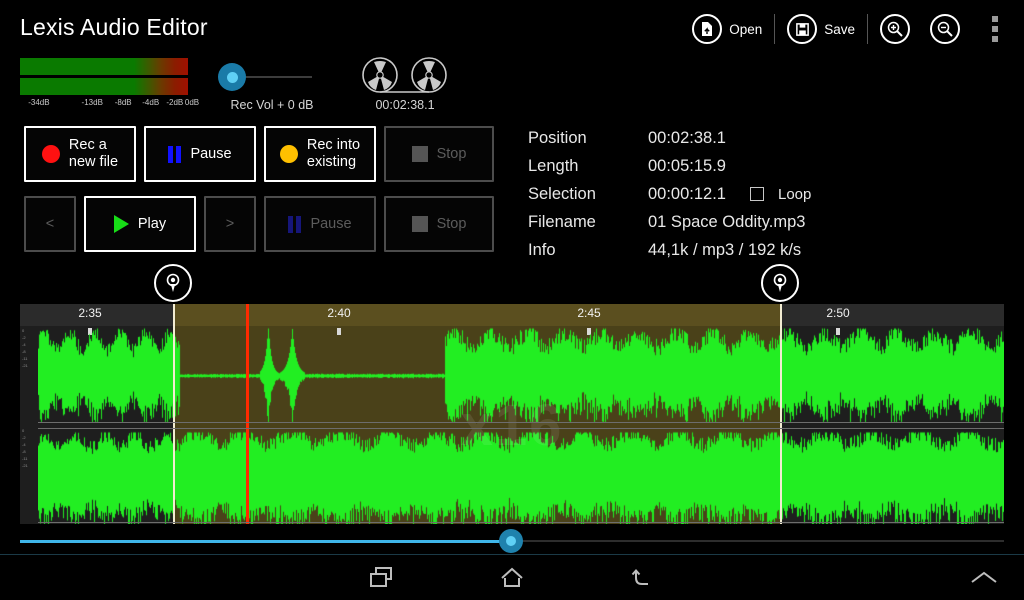  Describe the element at coordinates (192, 102) in the screenshot. I see `meter-tick-5: 0dB` at that location.